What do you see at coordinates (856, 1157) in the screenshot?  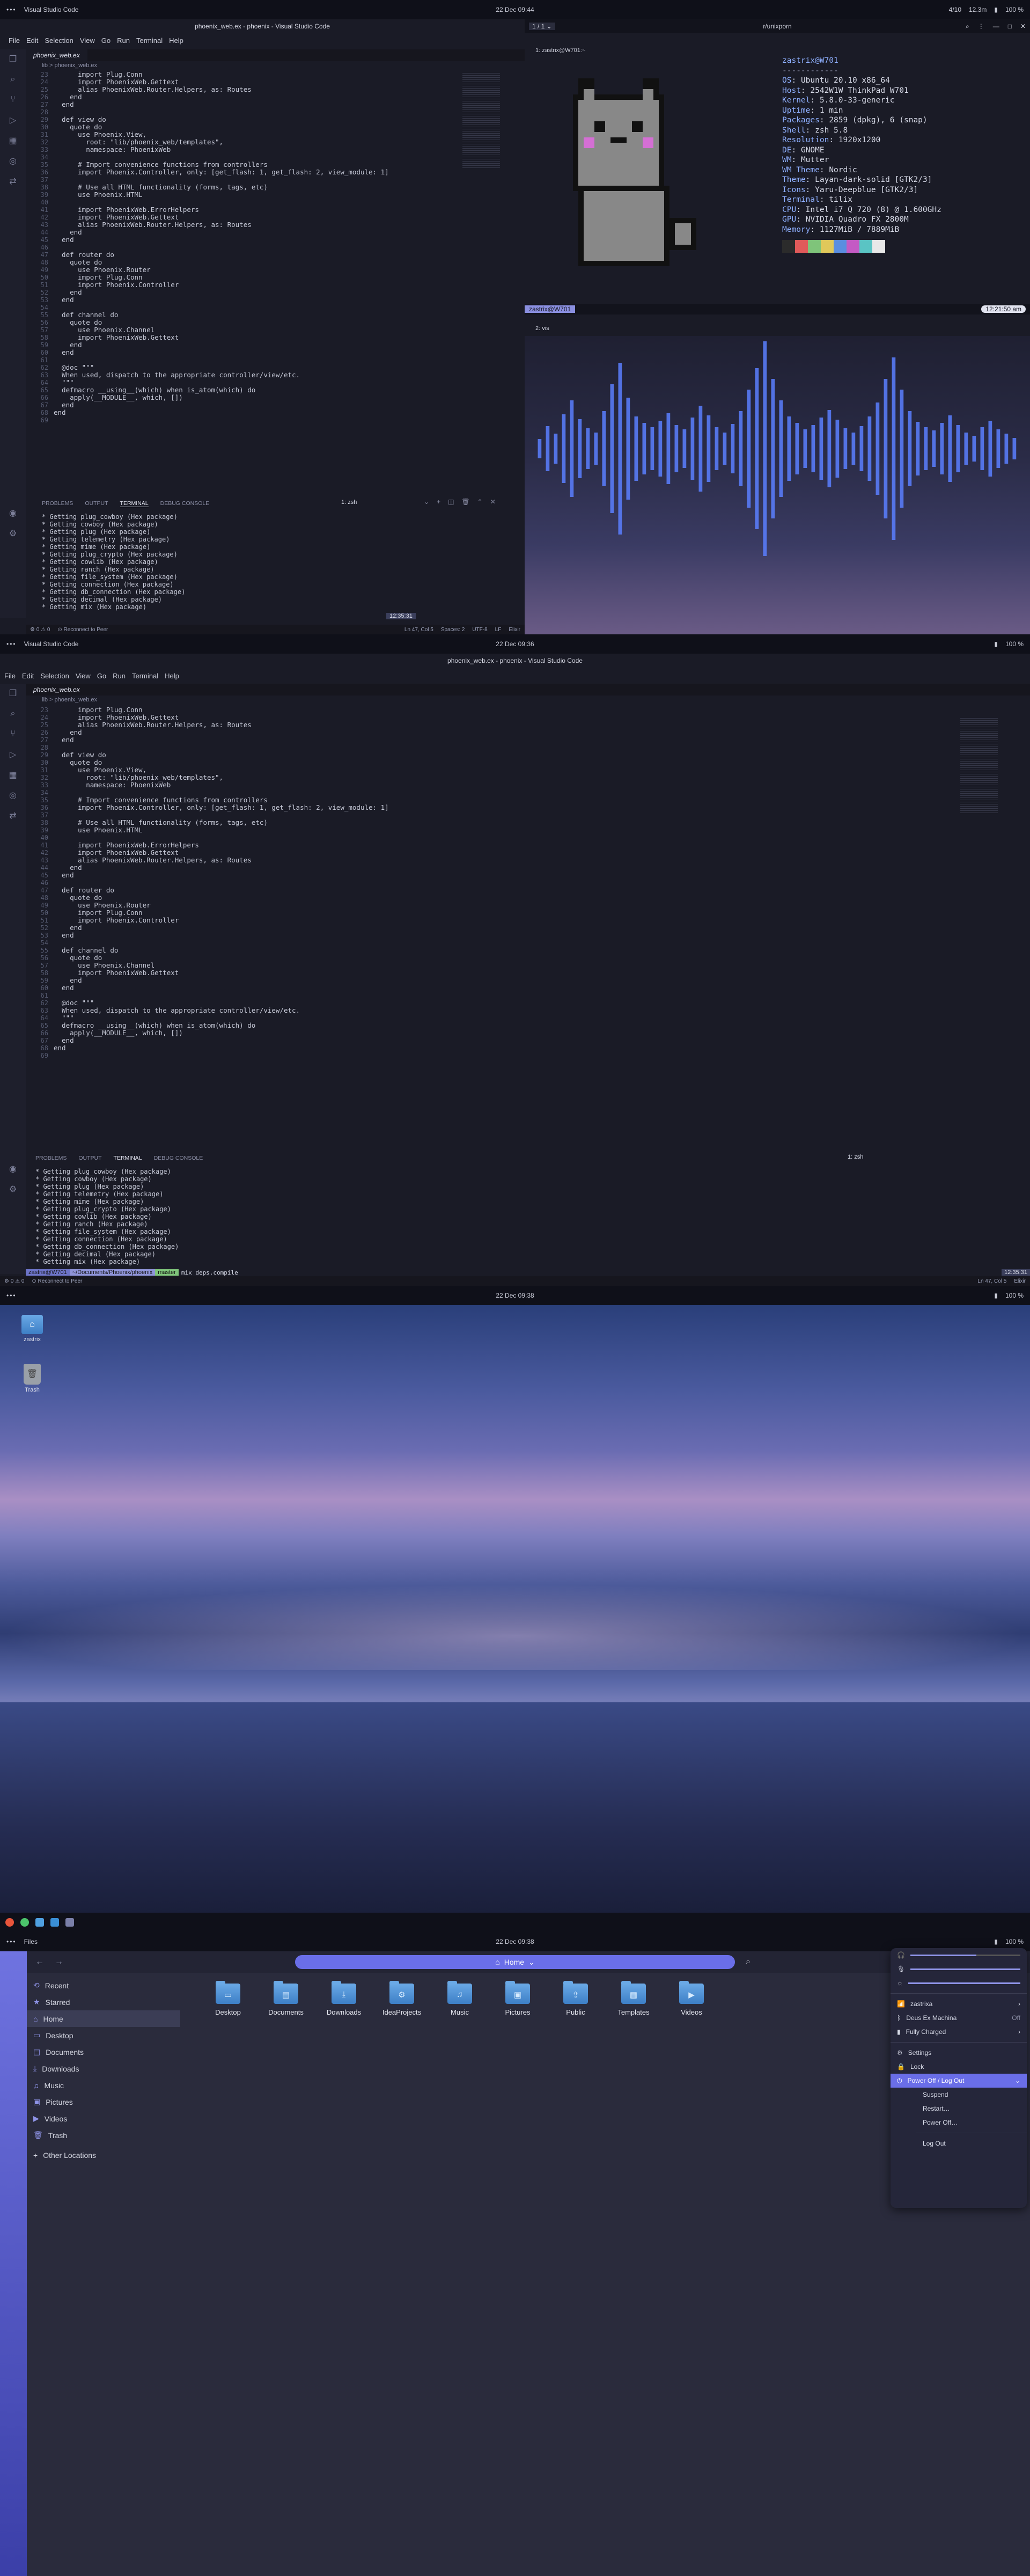 I see `terminal-select-2: 1: zsh` at bounding box center [856, 1157].